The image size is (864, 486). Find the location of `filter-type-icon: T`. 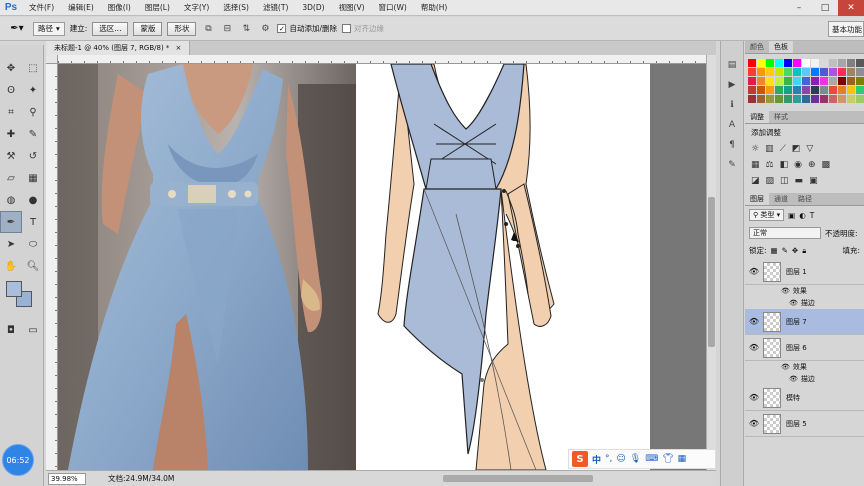

filter-type-icon: T is located at coordinates (812, 215).